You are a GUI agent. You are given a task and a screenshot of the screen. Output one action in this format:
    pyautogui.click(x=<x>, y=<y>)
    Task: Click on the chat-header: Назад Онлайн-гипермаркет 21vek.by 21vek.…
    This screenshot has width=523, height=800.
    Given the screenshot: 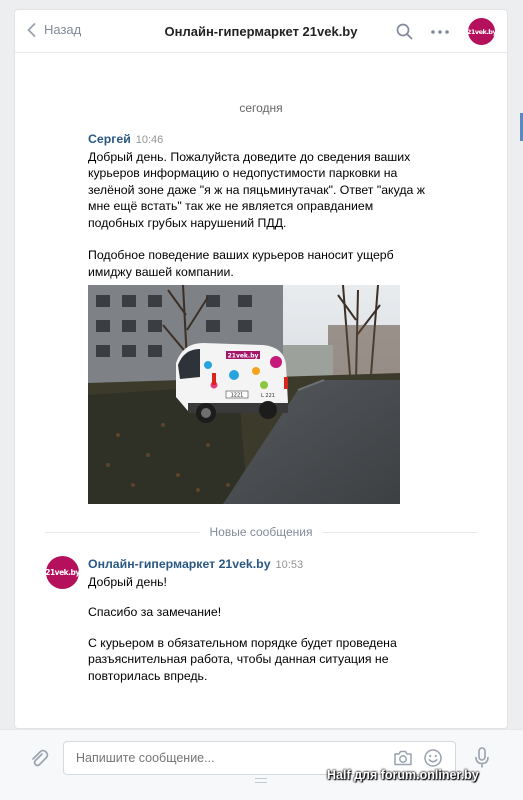 What is the action you would take?
    pyautogui.click(x=261, y=31)
    